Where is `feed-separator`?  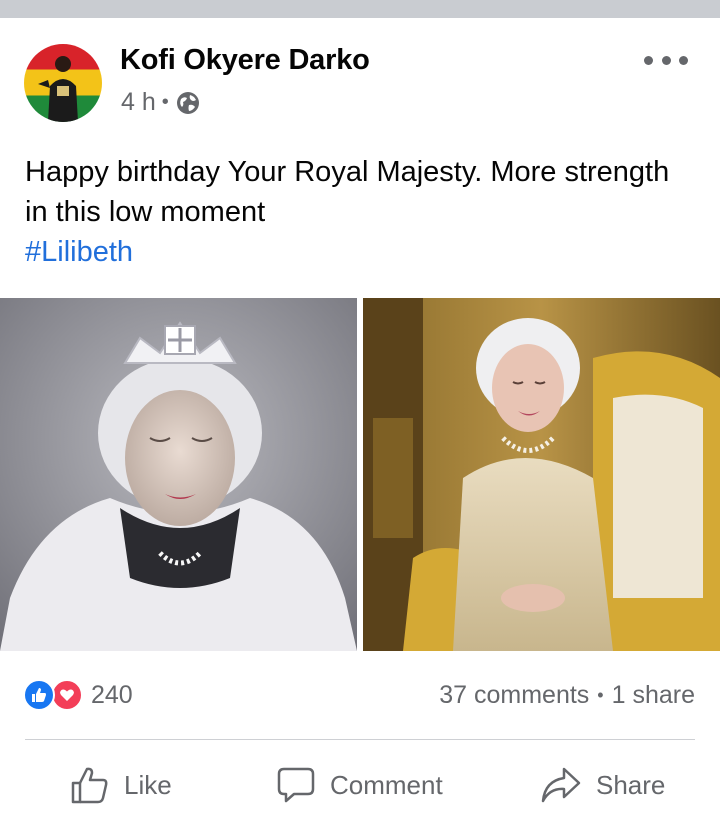 feed-separator is located at coordinates (360, 9).